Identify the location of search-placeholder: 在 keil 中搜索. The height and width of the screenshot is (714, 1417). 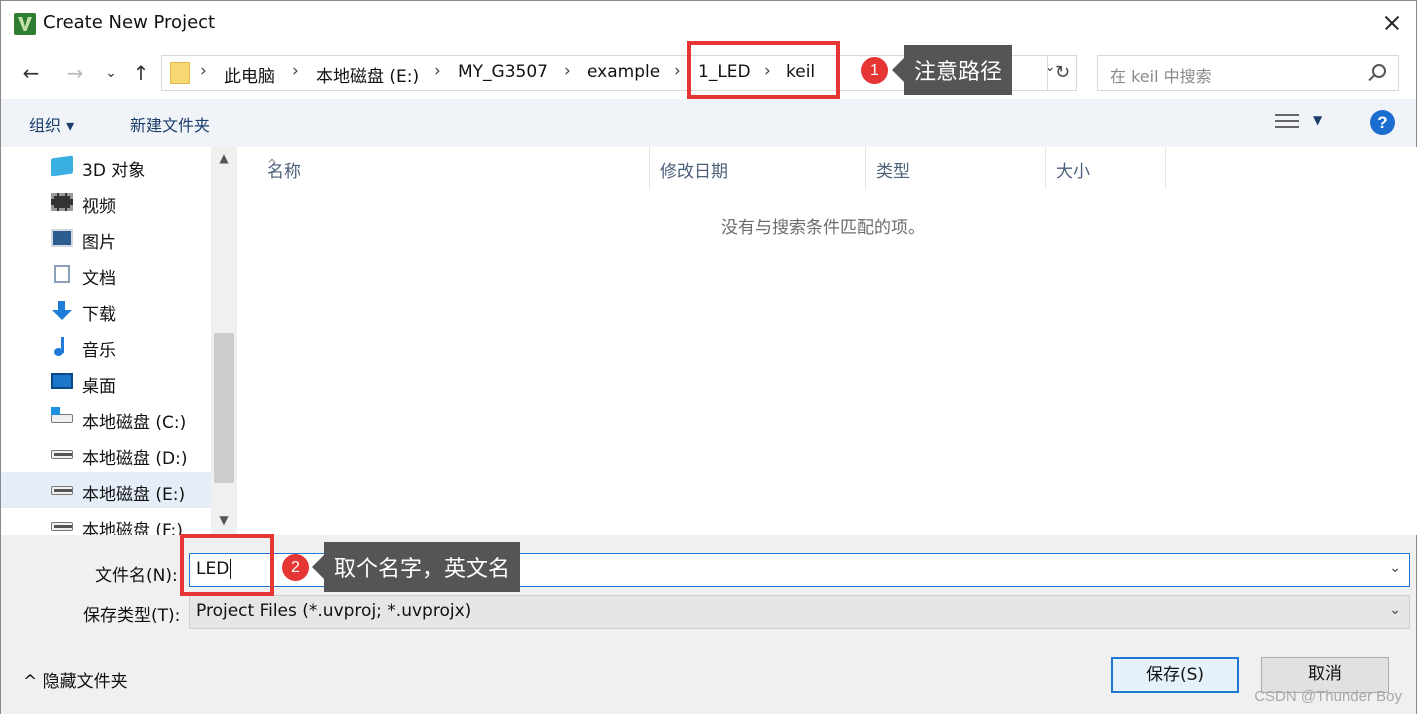
(1161, 76).